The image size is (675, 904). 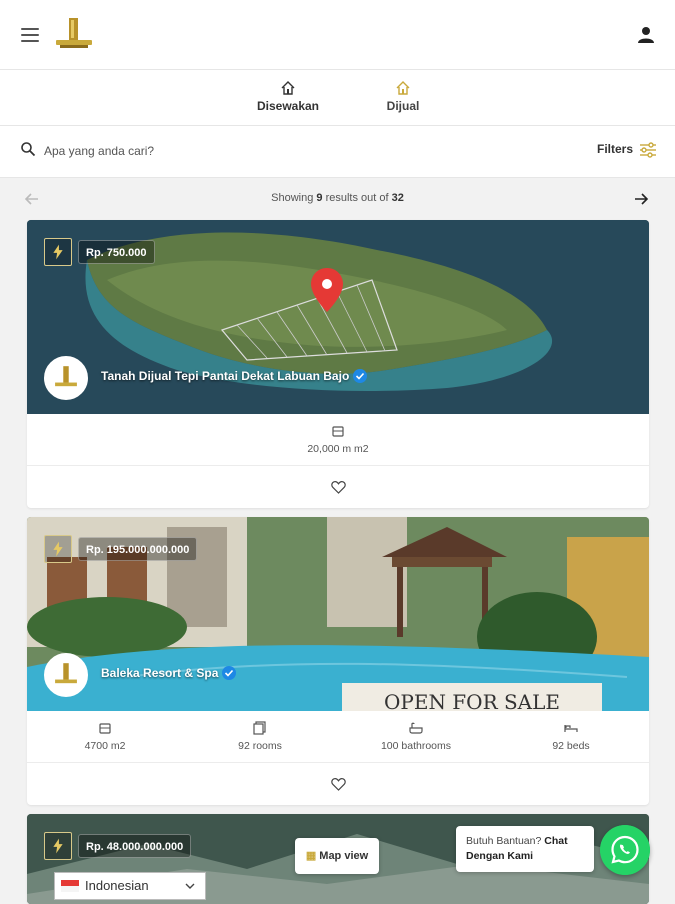 I want to click on listing-title: Baleka Resort & Spa, so click(x=169, y=673).